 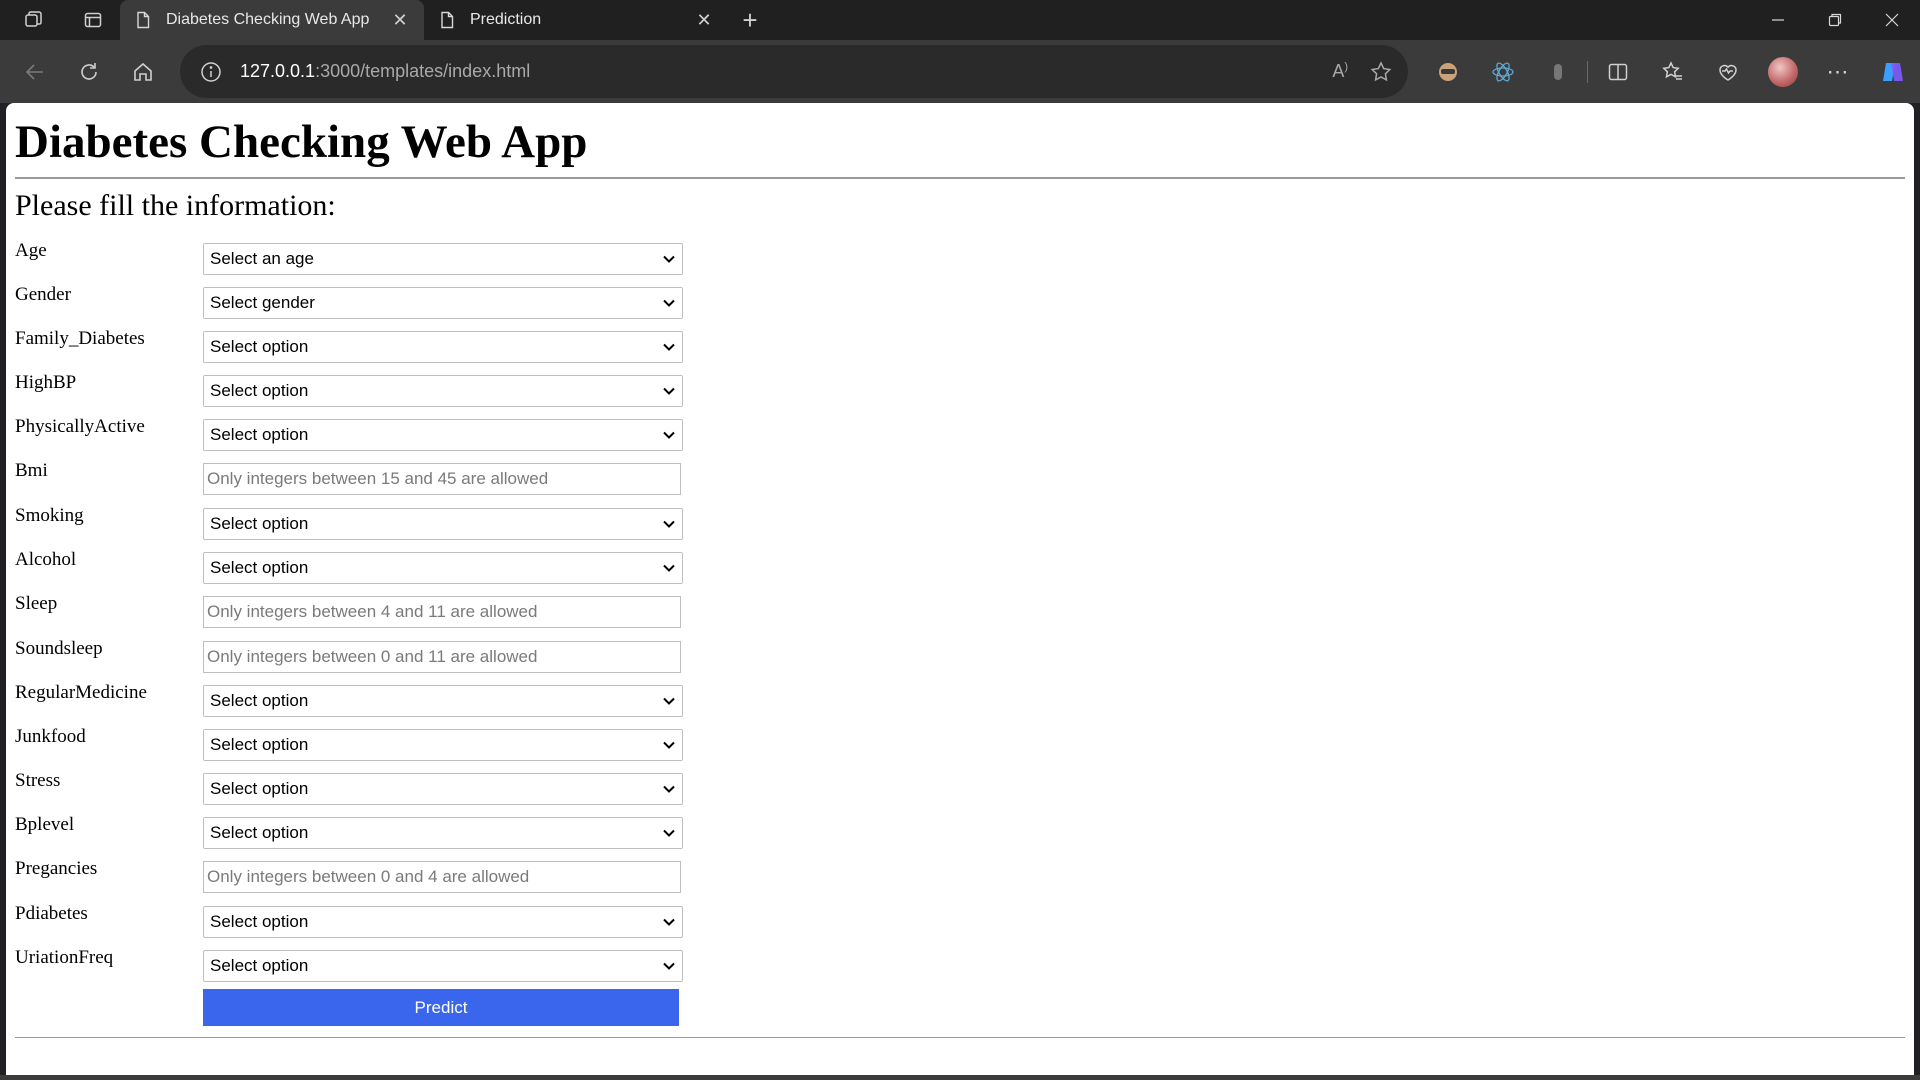 I want to click on page-icon, so click(x=143, y=20).